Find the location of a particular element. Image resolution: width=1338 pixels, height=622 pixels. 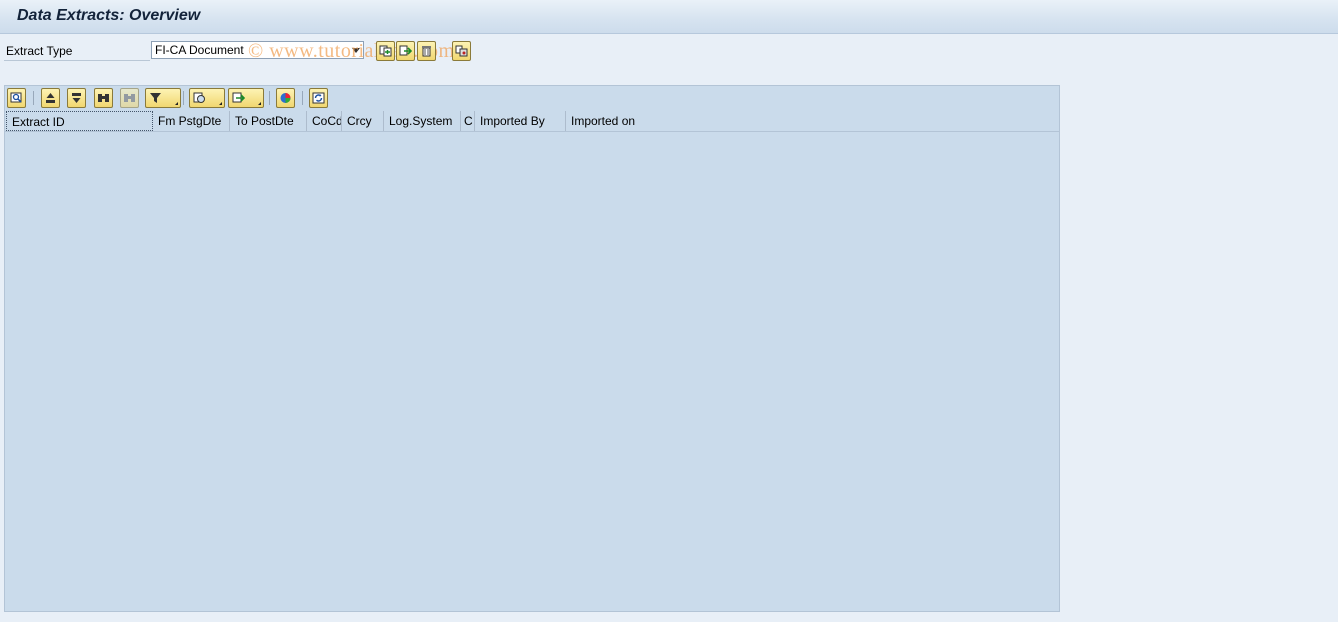

chart-button is located at coordinates (285, 98).